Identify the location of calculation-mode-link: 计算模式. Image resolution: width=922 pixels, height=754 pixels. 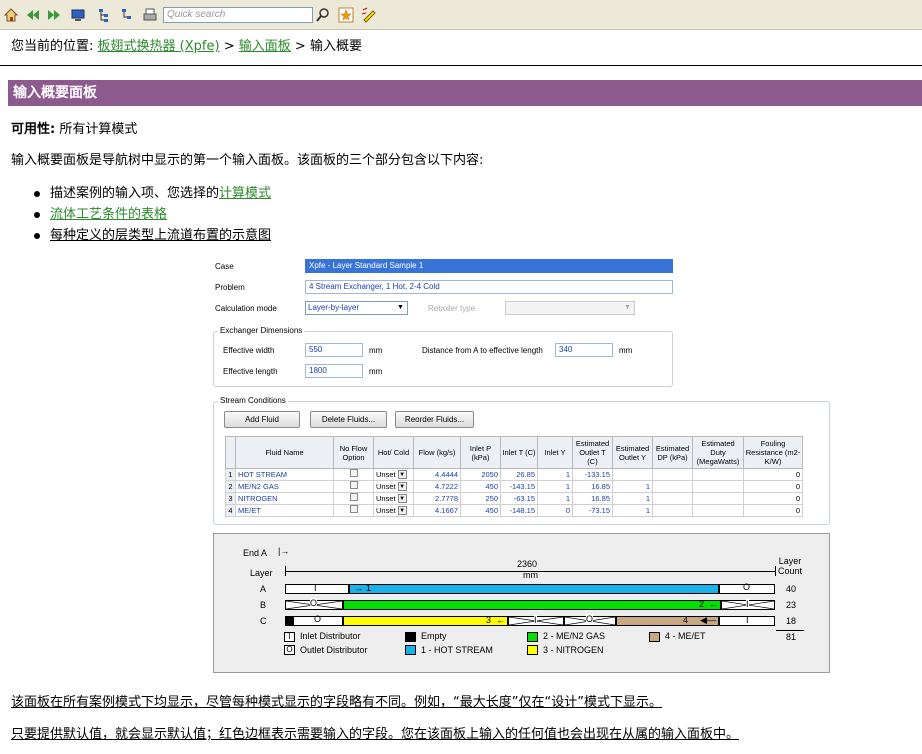
(245, 193).